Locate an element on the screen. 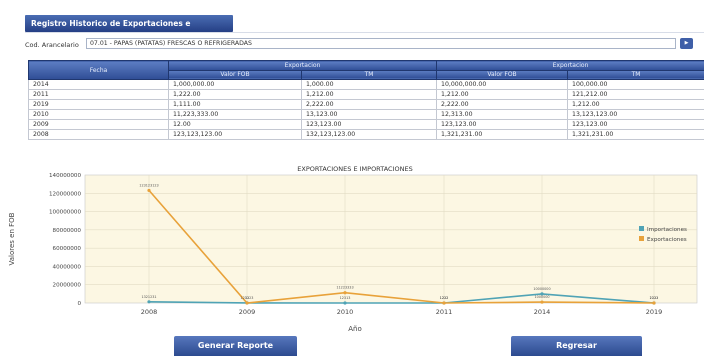 This screenshot has width=704, height=356. x-tick-label: 2014 is located at coordinates (542, 312).